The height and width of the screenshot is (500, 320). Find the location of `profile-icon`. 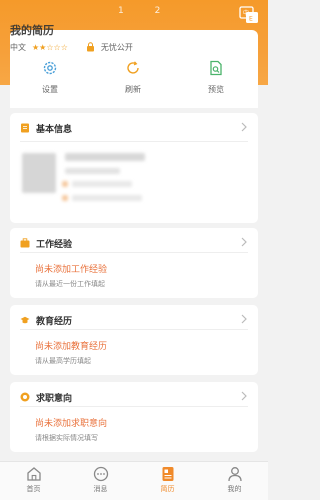

profile-icon is located at coordinates (234, 474).